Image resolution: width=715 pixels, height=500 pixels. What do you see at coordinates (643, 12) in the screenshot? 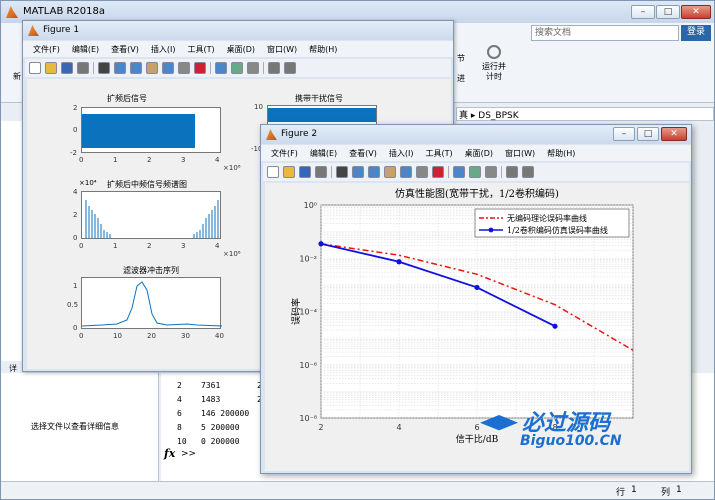
I see `minimize-button: –` at bounding box center [643, 12].